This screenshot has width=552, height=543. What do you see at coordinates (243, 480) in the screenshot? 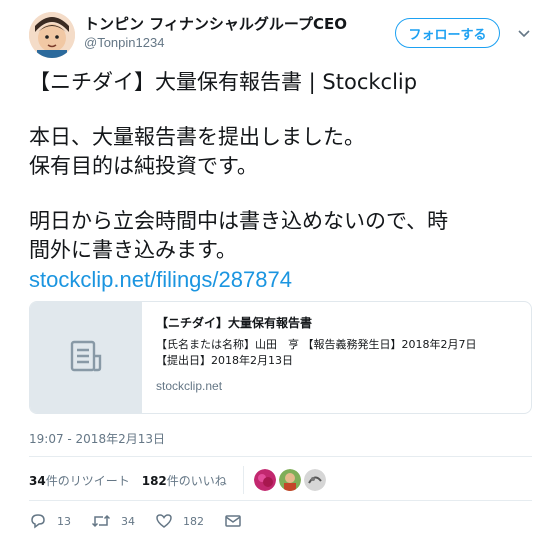
I see `stats-separator` at bounding box center [243, 480].